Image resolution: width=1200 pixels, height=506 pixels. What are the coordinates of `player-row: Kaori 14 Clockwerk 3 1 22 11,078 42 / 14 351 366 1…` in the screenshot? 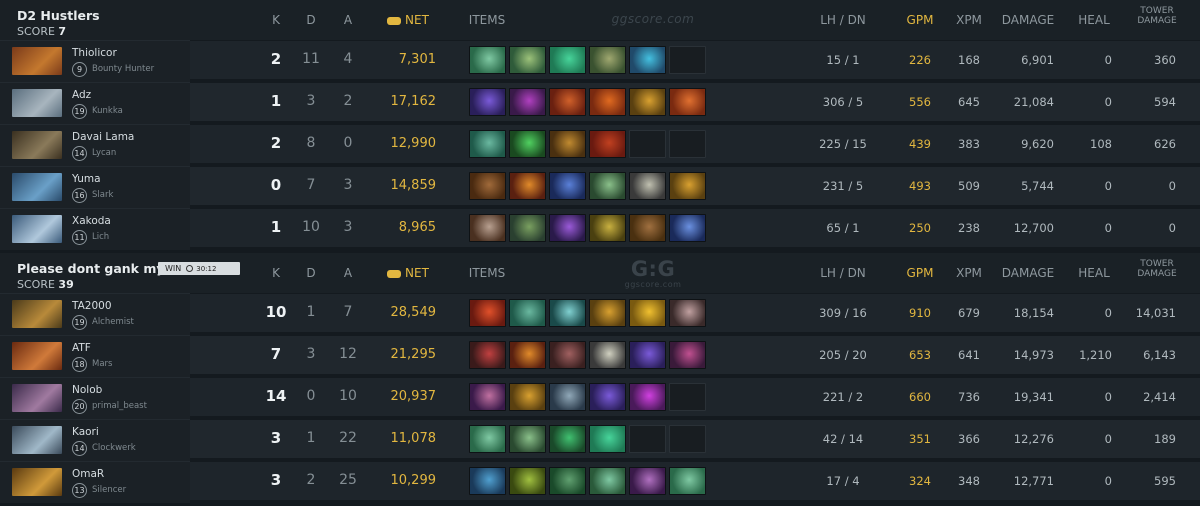 It's located at (600, 440).